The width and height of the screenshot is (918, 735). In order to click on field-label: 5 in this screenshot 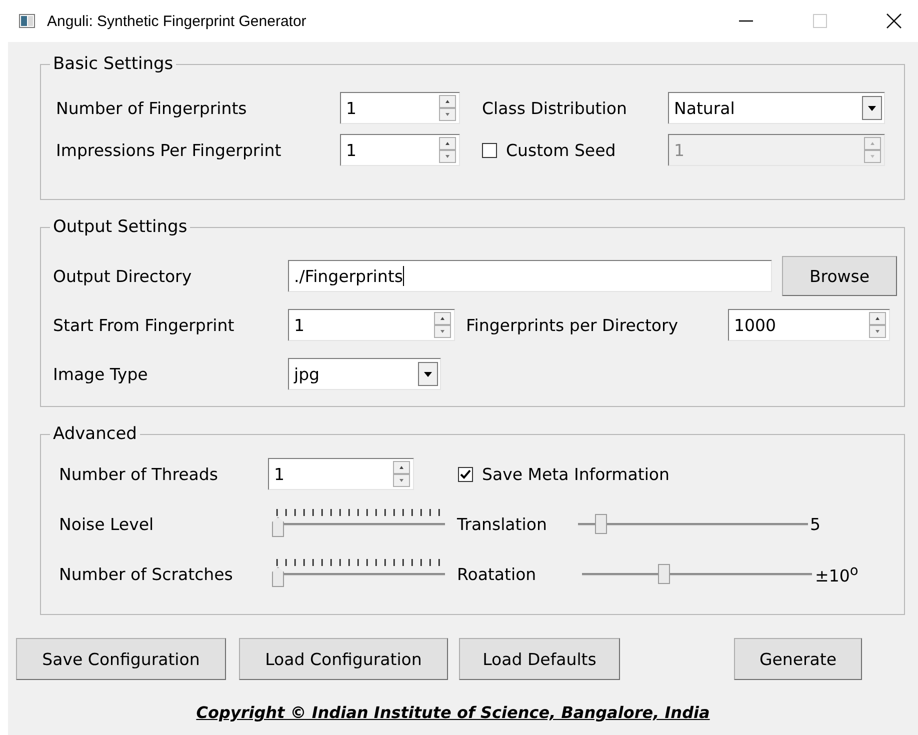, I will do `click(816, 524)`.